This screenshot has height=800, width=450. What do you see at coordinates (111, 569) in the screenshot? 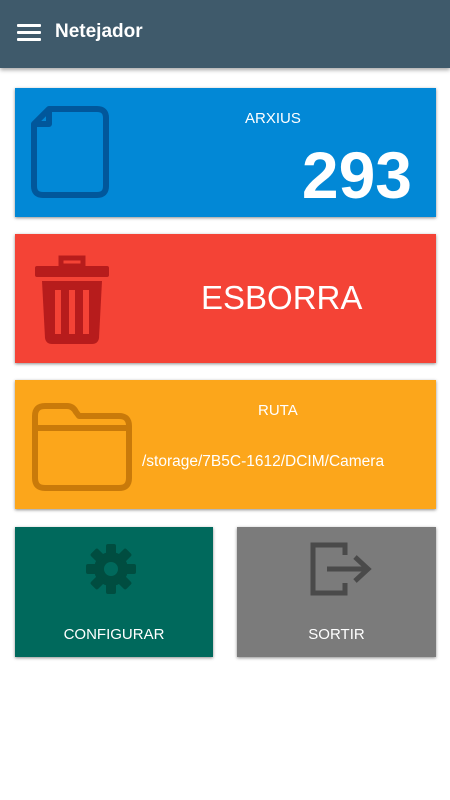
I see `gear-icon` at bounding box center [111, 569].